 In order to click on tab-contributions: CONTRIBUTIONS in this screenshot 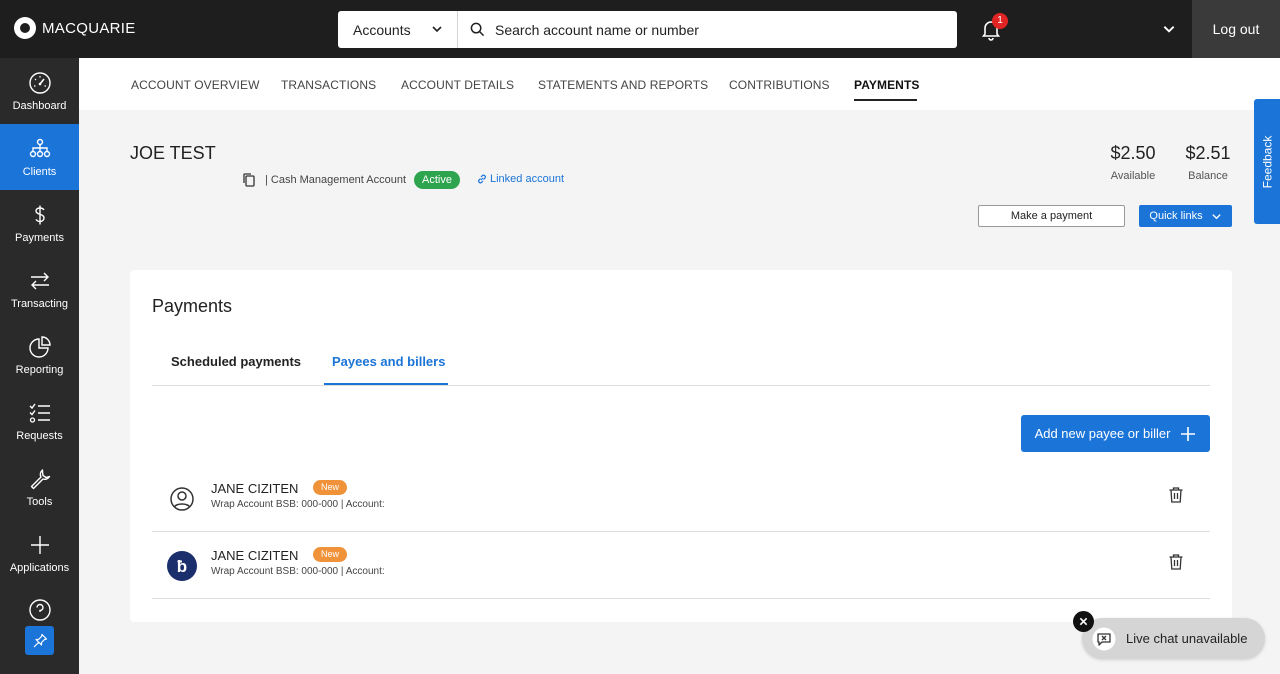, I will do `click(779, 85)`.